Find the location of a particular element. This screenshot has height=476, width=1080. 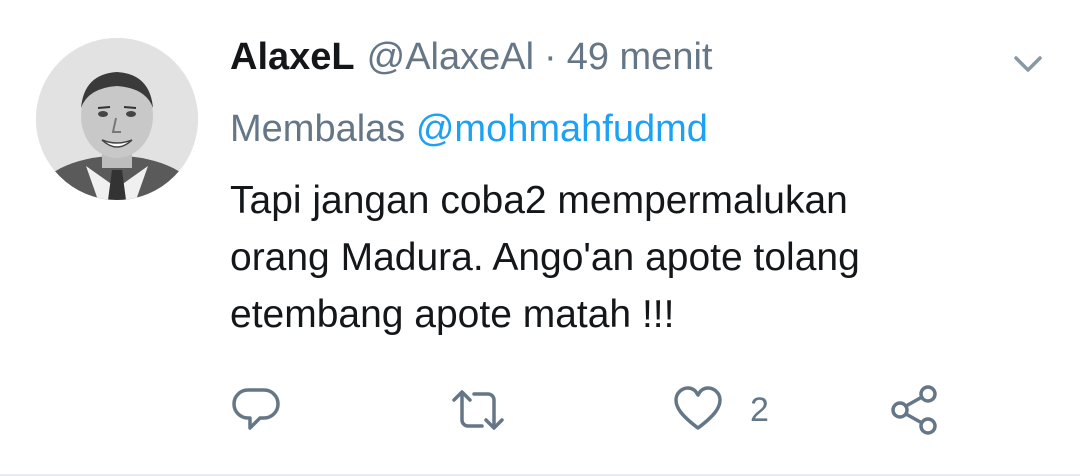

action-bar: 2 is located at coordinates (540, 410).